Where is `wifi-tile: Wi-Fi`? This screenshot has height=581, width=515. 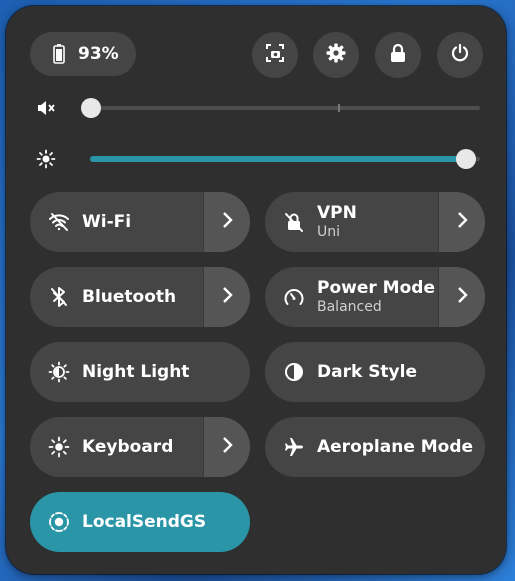 wifi-tile: Wi-Fi is located at coordinates (140, 222).